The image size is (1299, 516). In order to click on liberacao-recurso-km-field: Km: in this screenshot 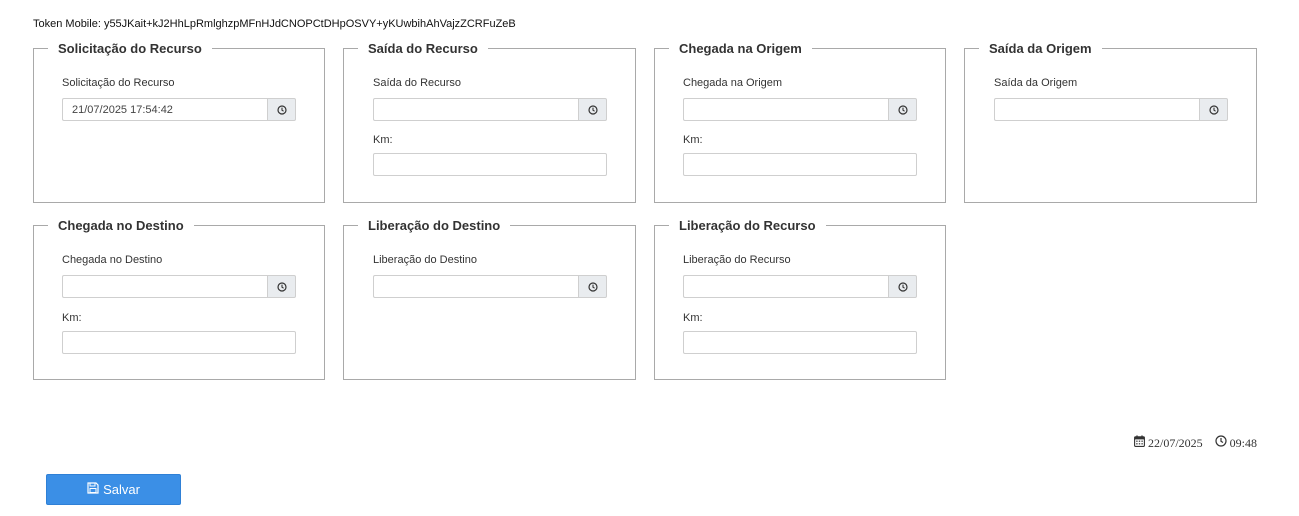, I will do `click(800, 332)`.